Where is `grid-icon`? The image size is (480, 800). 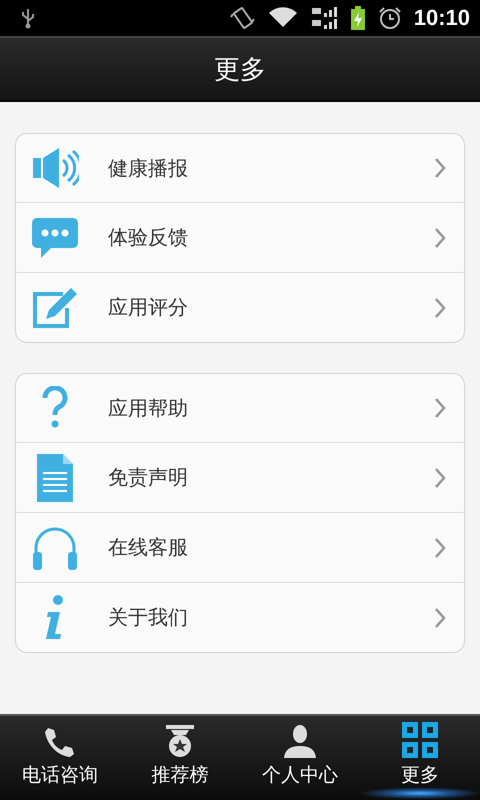
grid-icon is located at coordinates (420, 740).